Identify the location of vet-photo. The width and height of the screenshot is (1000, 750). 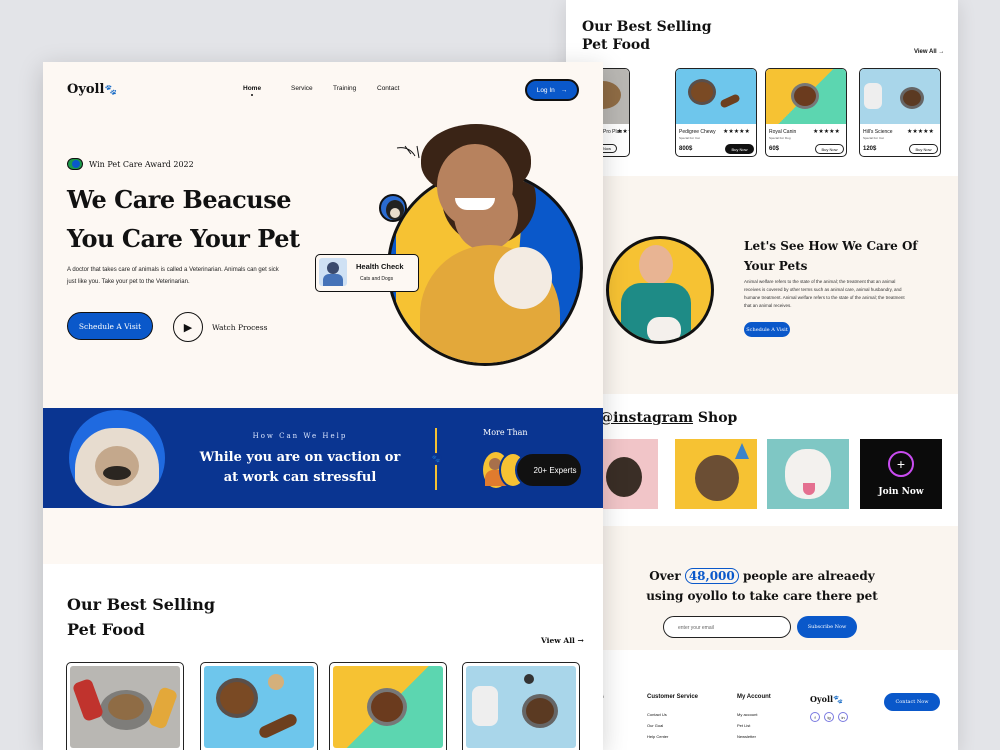
(660, 290).